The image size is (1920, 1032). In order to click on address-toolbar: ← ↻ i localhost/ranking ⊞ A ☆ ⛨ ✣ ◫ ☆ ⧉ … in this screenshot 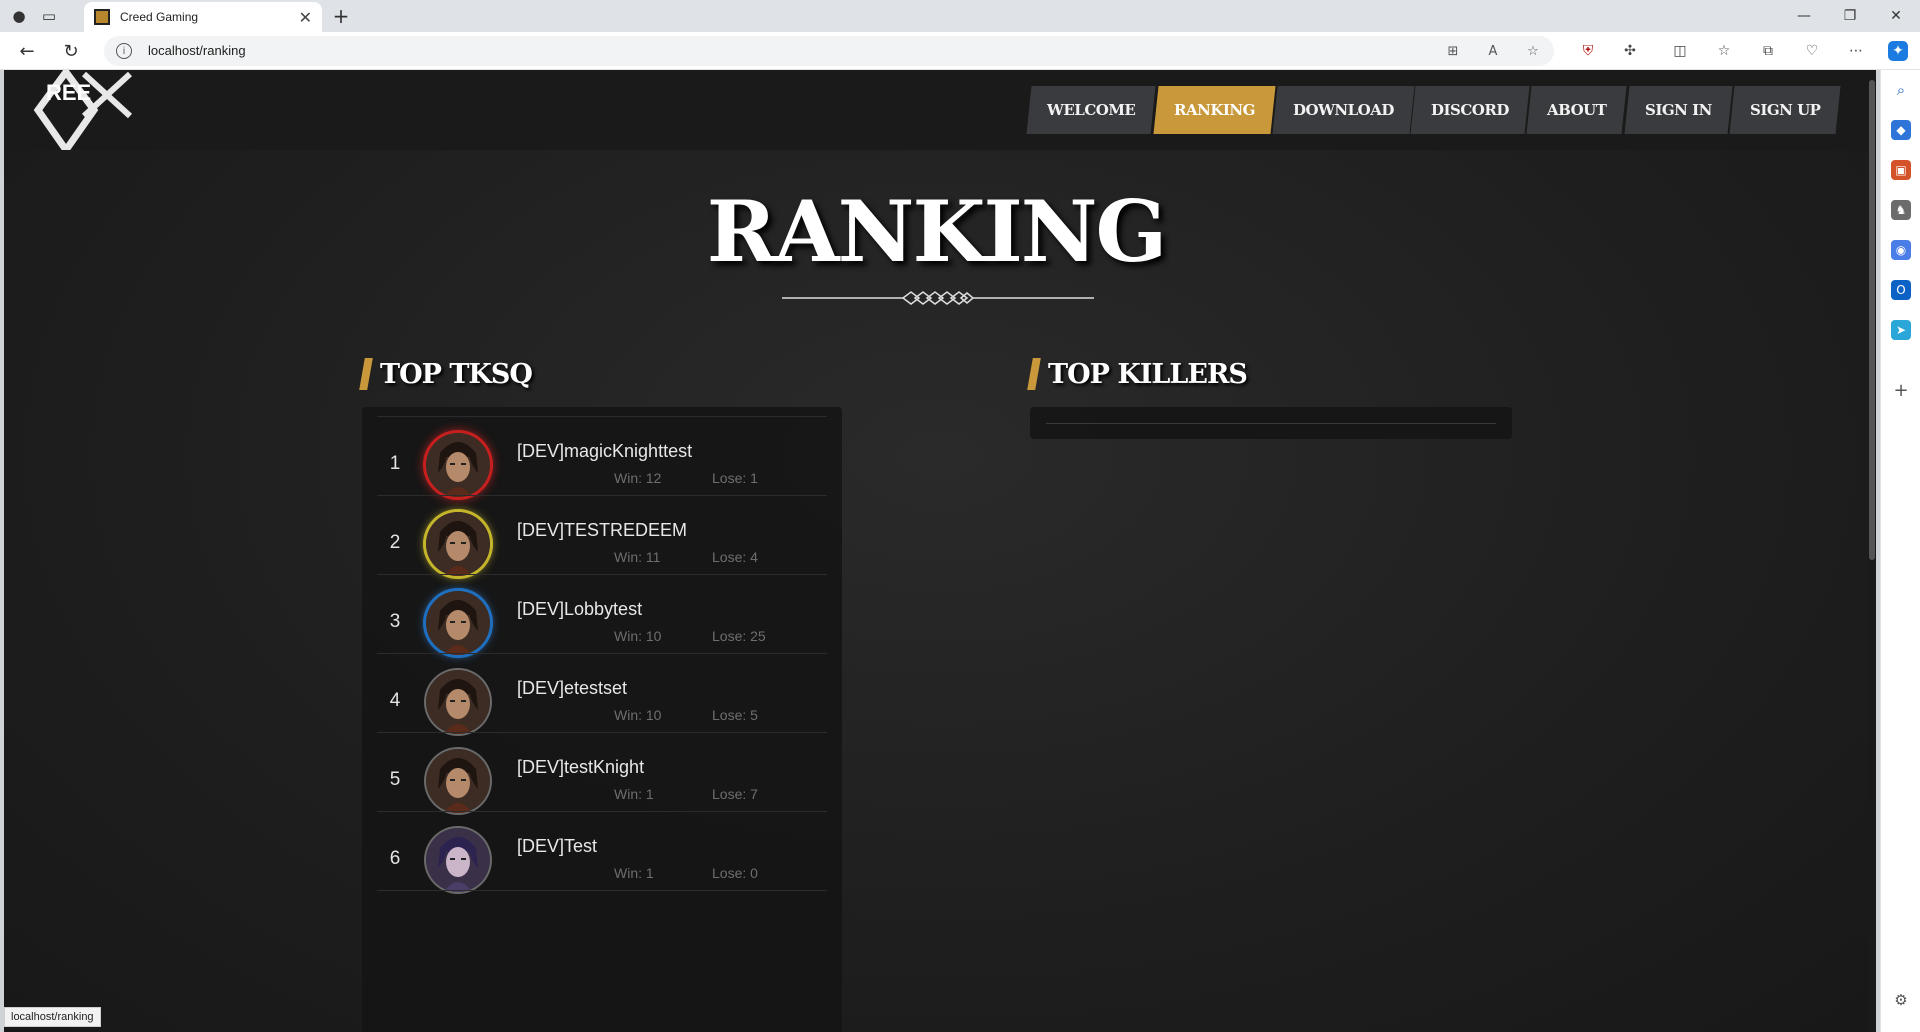, I will do `click(960, 51)`.